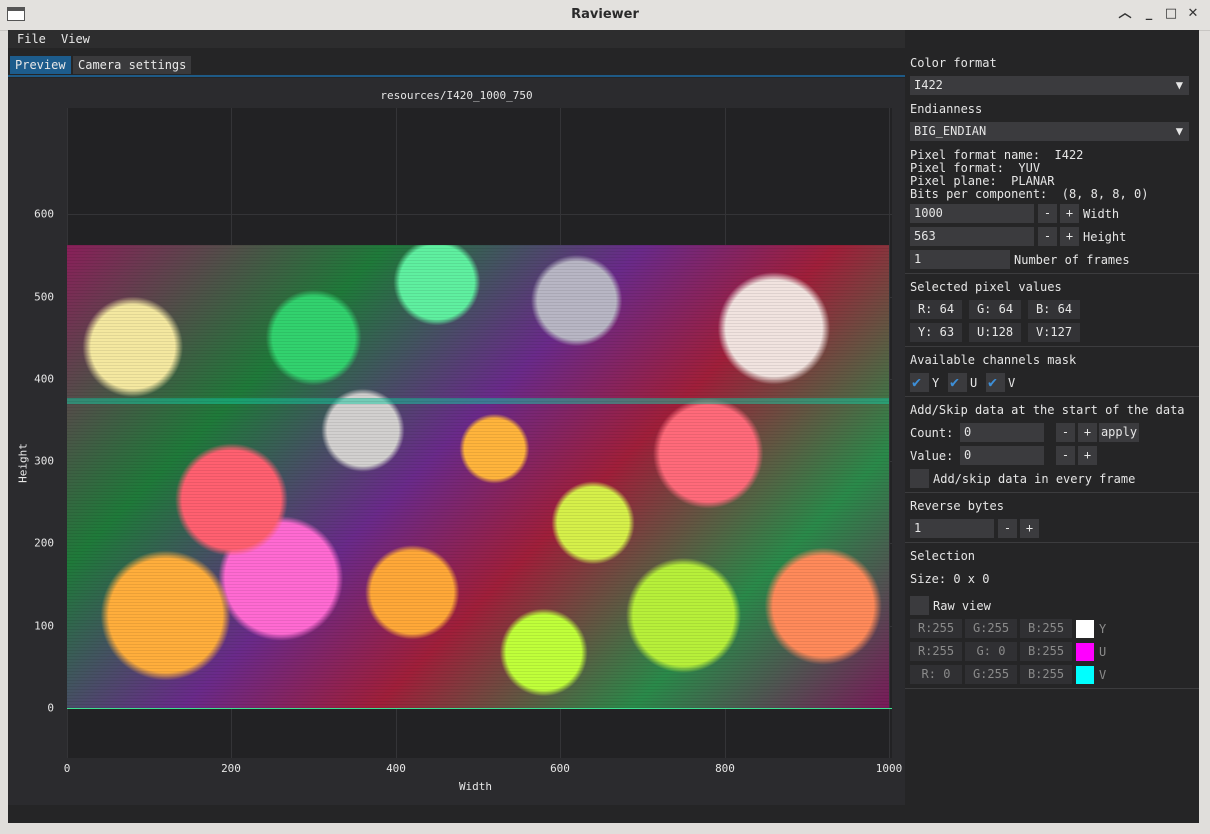 The width and height of the screenshot is (1210, 834). I want to click on pixel-b-value: B: 64, so click(1054, 309).